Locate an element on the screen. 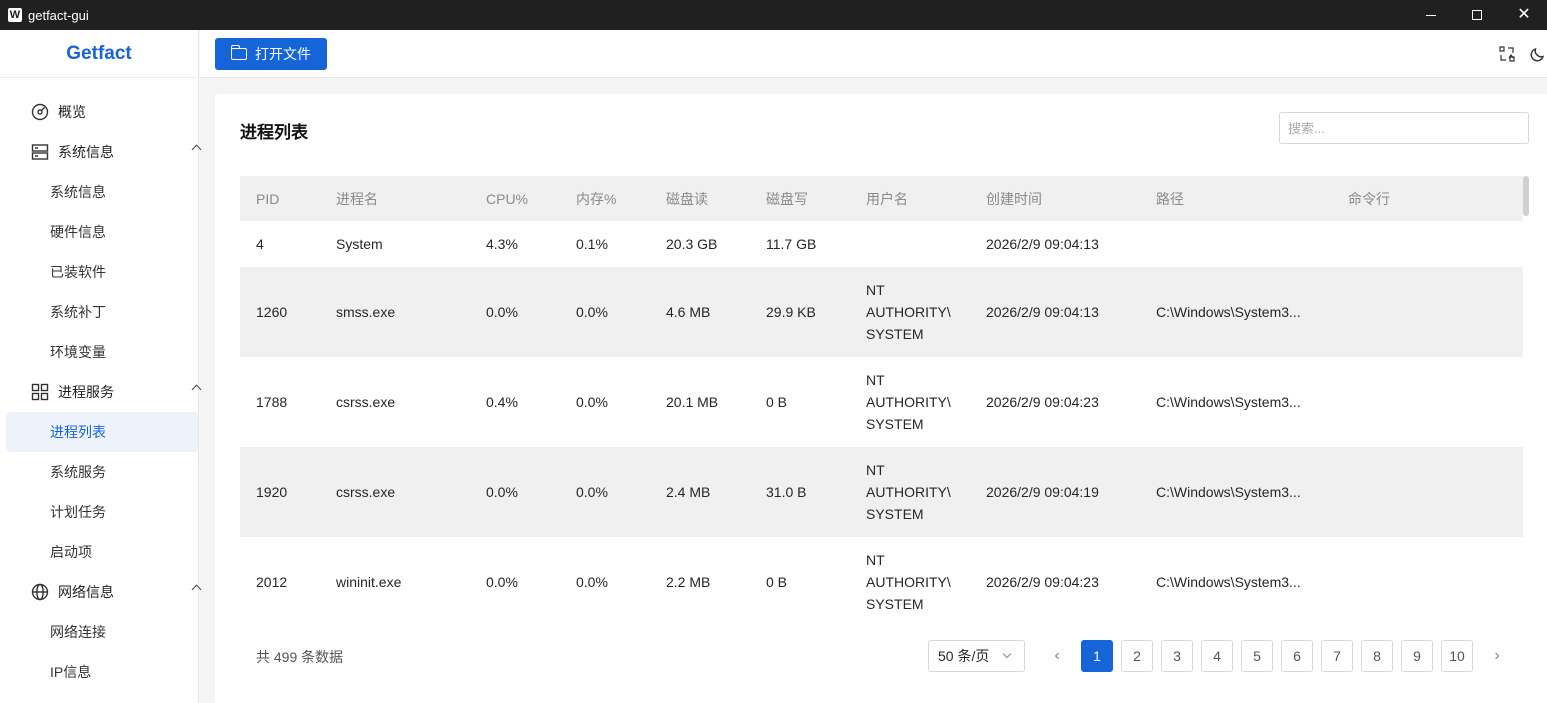  table-cell: 2.4 MB is located at coordinates (688, 492).